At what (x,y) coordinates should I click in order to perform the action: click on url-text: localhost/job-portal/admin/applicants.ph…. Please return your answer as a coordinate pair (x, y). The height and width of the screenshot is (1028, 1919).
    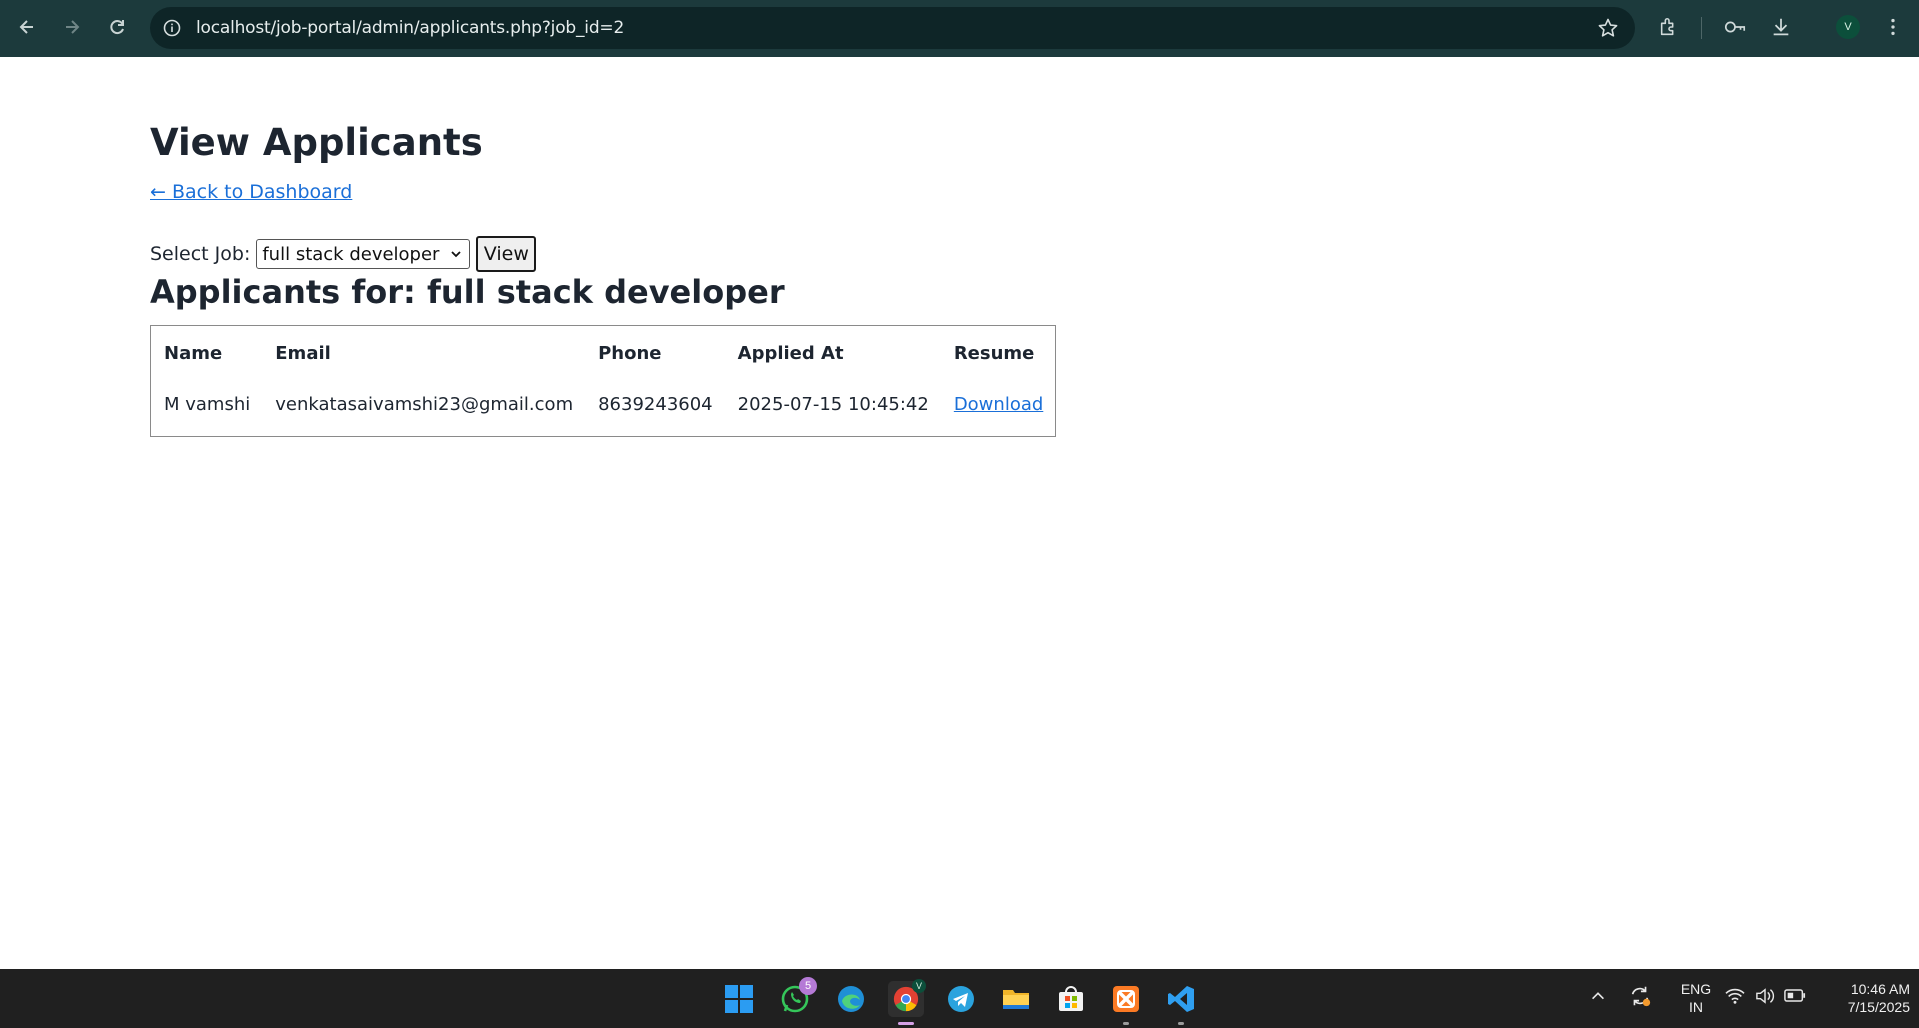
    Looking at the image, I should click on (410, 28).